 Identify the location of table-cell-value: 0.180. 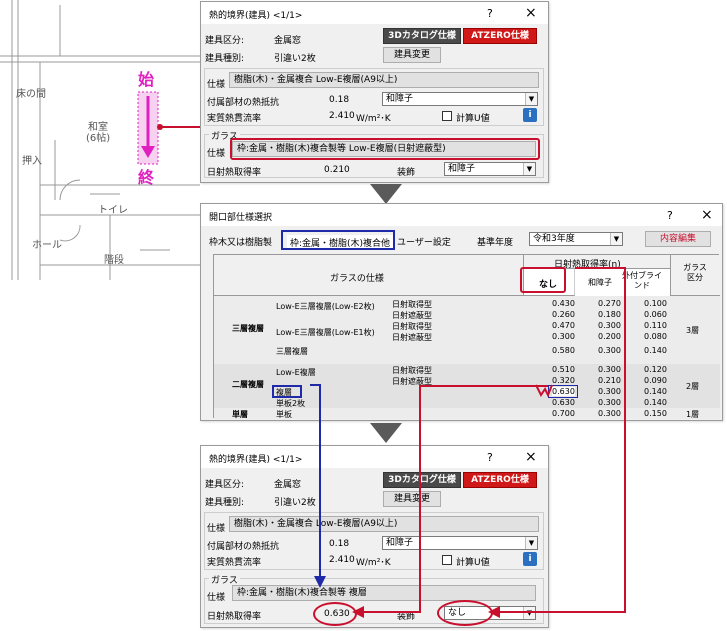
(609, 314).